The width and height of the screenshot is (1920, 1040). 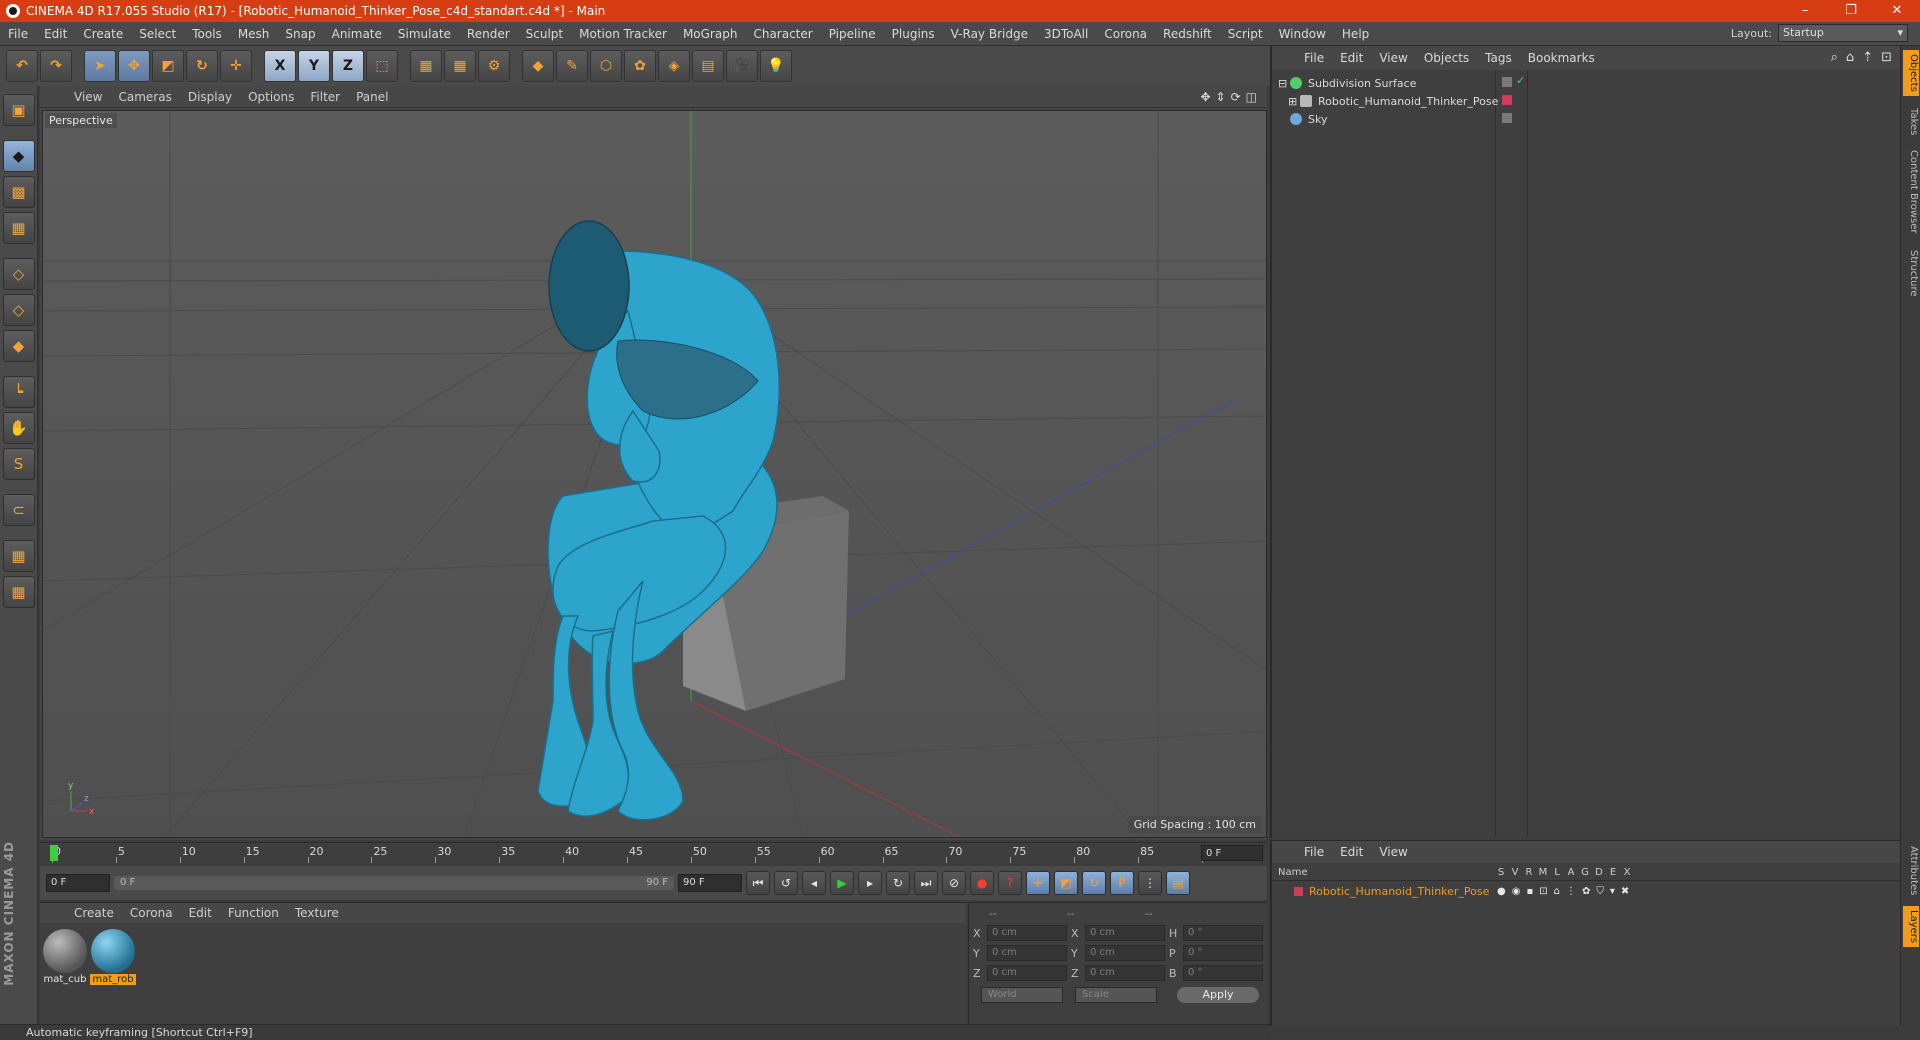 I want to click on menu-mesh: Mesh, so click(x=254, y=34).